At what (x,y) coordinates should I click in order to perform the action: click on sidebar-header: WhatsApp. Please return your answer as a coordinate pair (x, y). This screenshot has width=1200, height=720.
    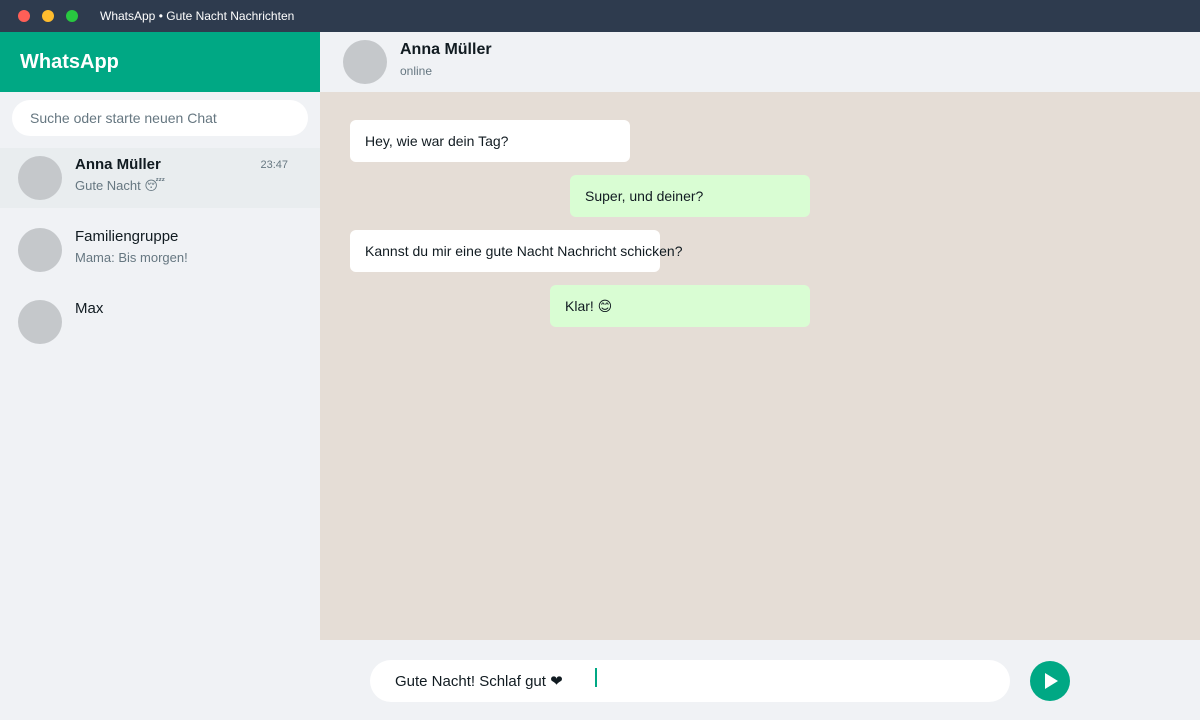
    Looking at the image, I should click on (160, 62).